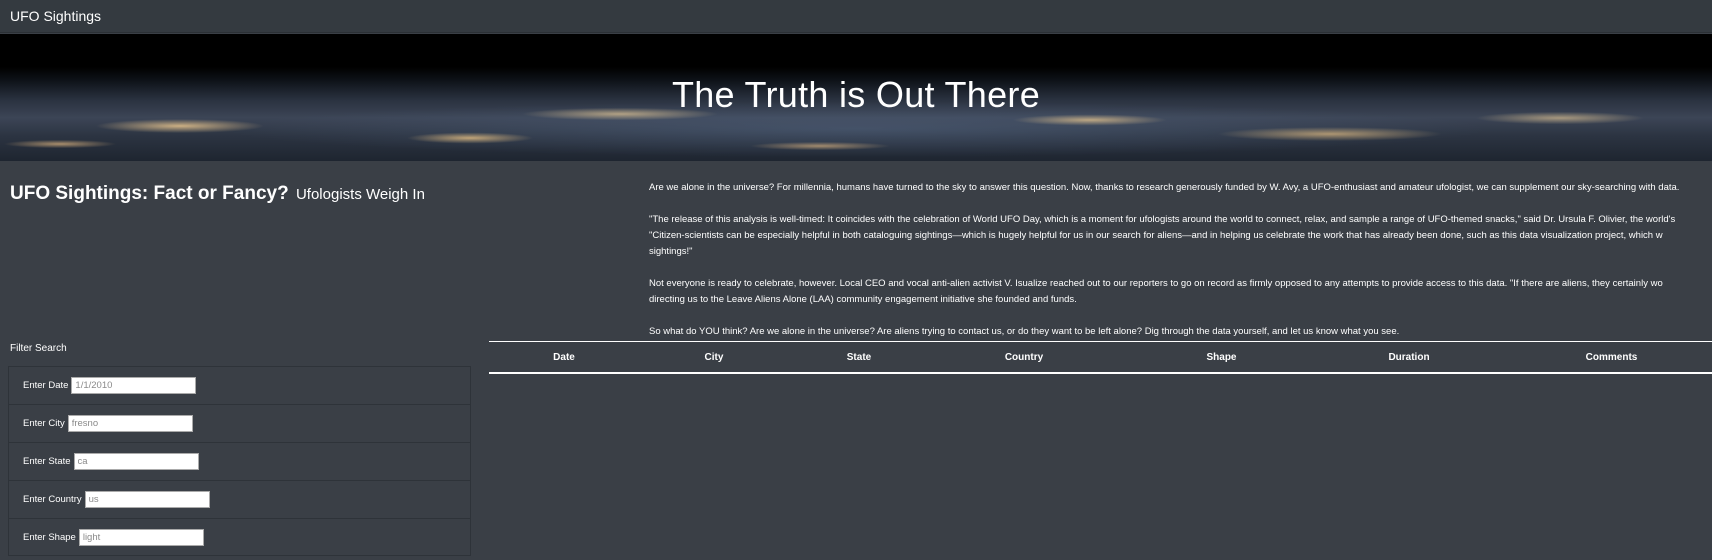  I want to click on page-title-main: UFO Sightings: Fact or Fancy?, so click(149, 193).